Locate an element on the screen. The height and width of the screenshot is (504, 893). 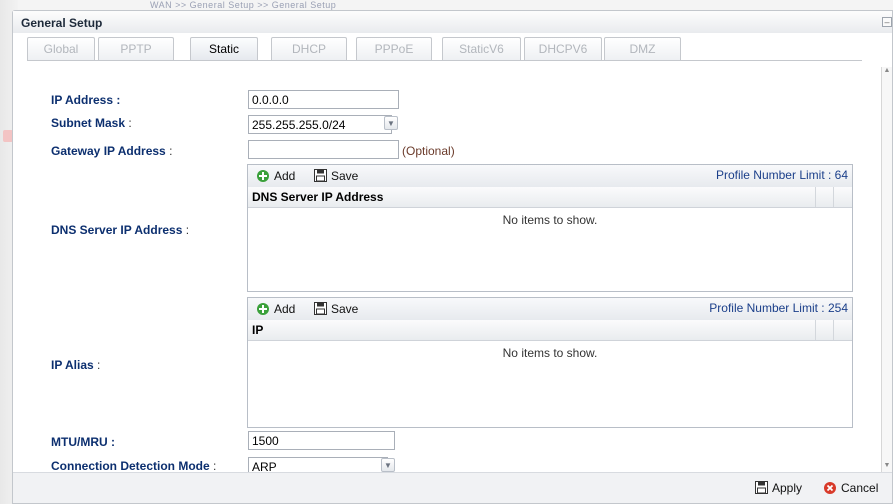
ip-alias-grid-header: IP is located at coordinates (550, 330).